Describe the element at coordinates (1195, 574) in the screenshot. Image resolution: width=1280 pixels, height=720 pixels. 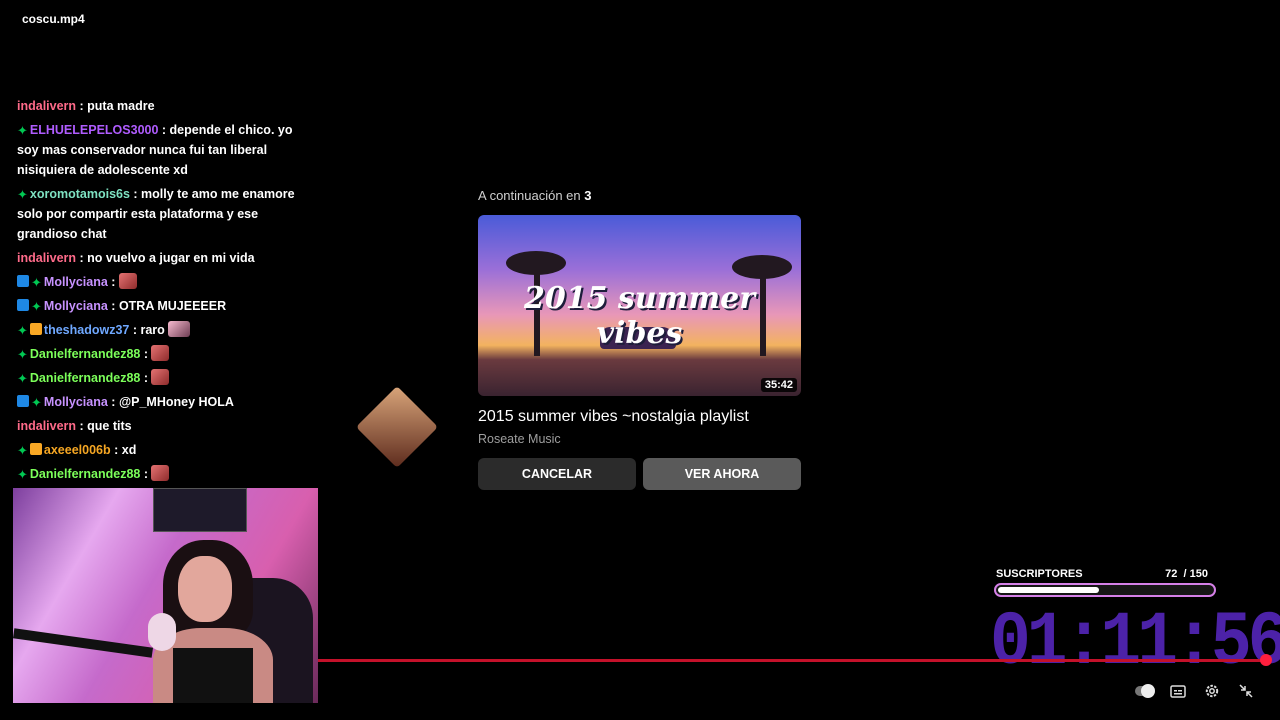
I see `subscriber-goal: / 150` at that location.